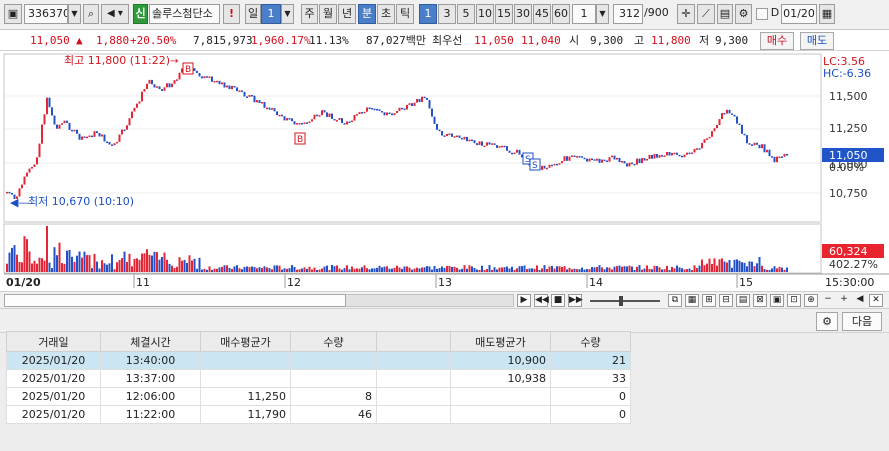 This screenshot has height=451, width=889. Describe the element at coordinates (347, 14) in the screenshot. I see `period-year-button: 년` at that location.